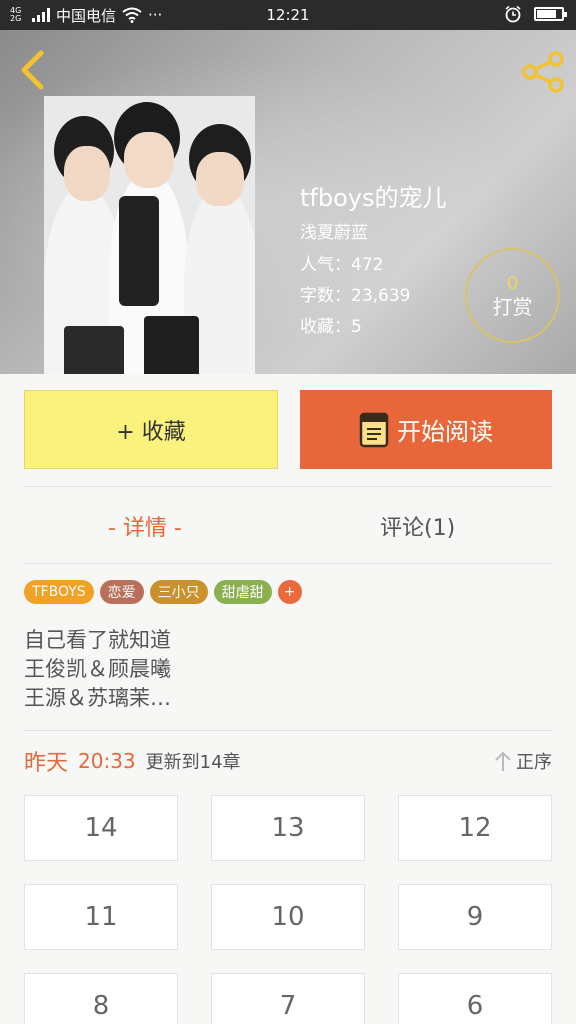 This screenshot has height=1024, width=576. What do you see at coordinates (288, 761) in the screenshot?
I see `update-info: 昨天 20:33 更新到14章 正序` at bounding box center [288, 761].